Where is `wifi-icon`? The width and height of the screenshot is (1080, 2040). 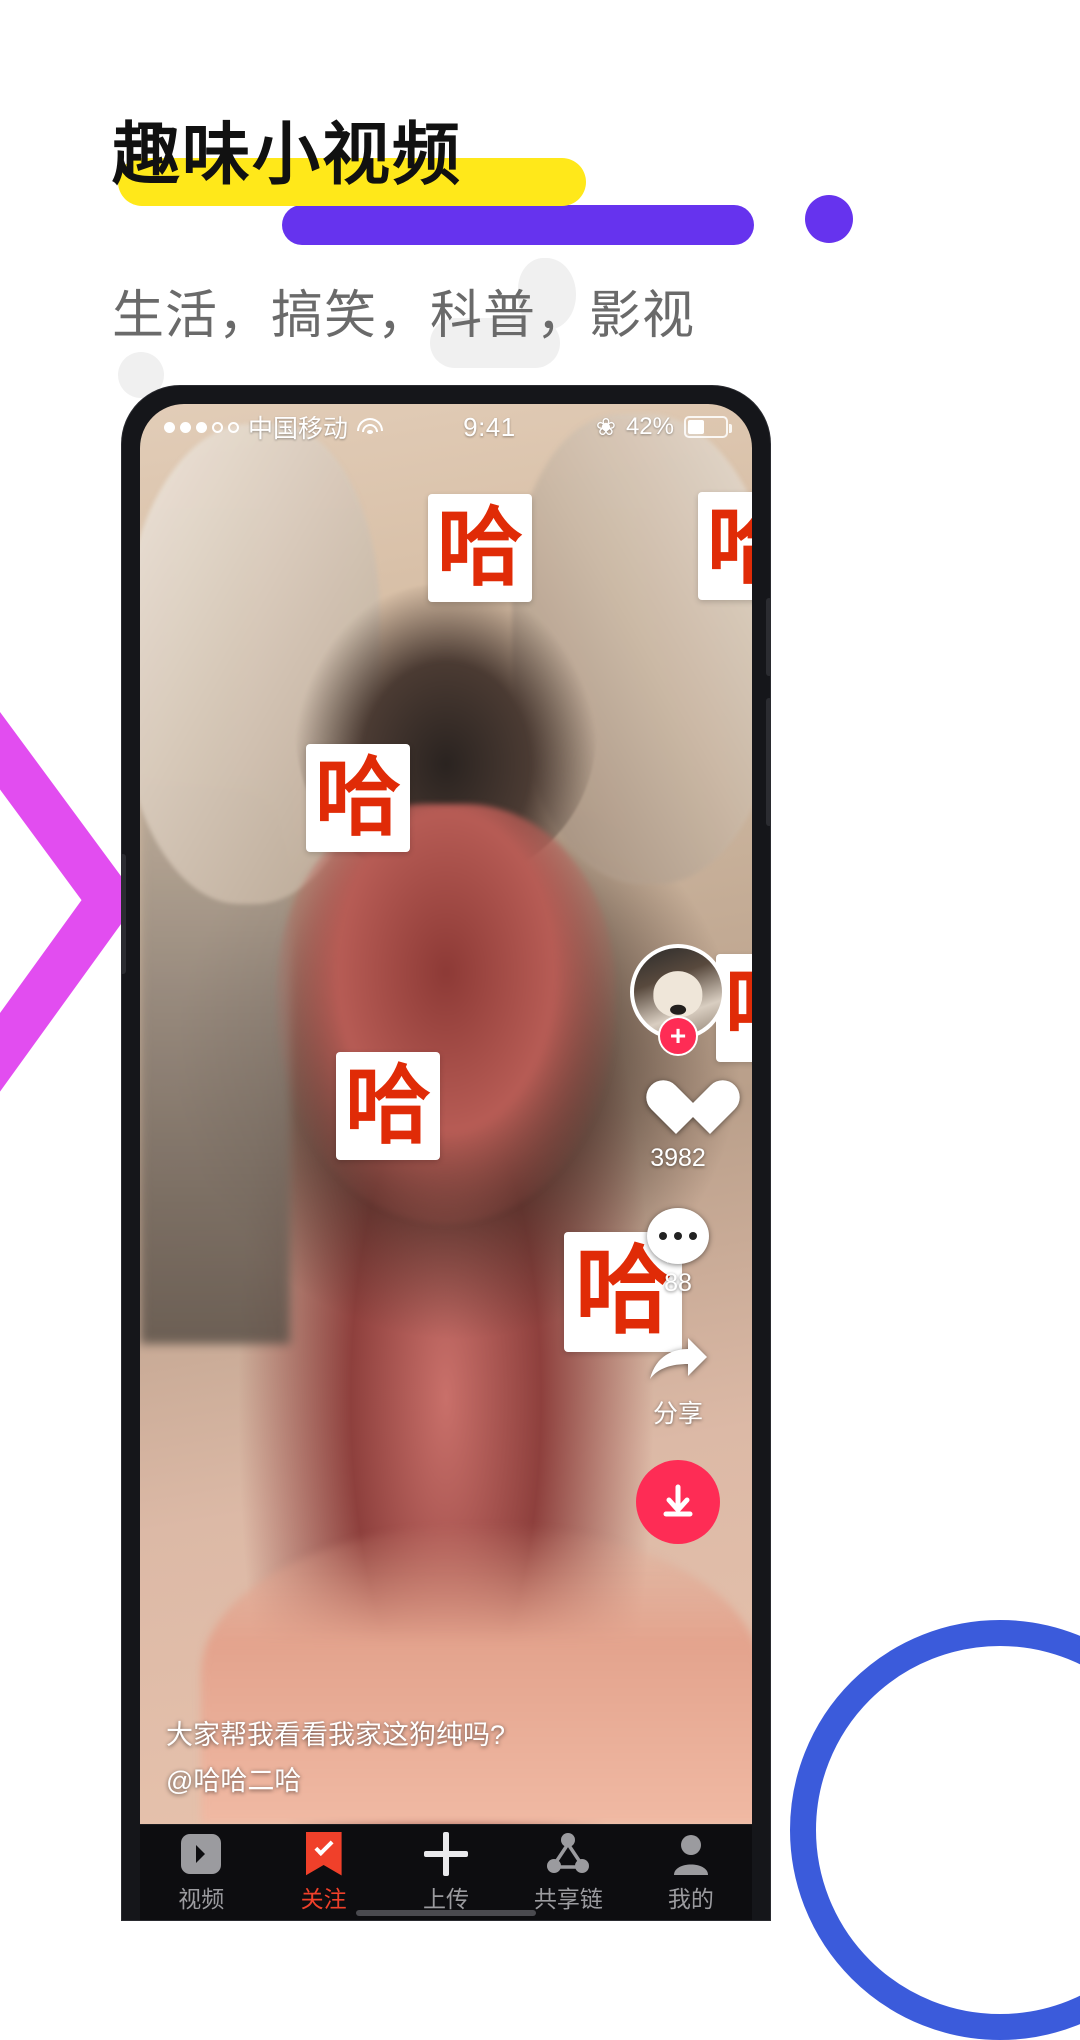
wifi-icon is located at coordinates (370, 427).